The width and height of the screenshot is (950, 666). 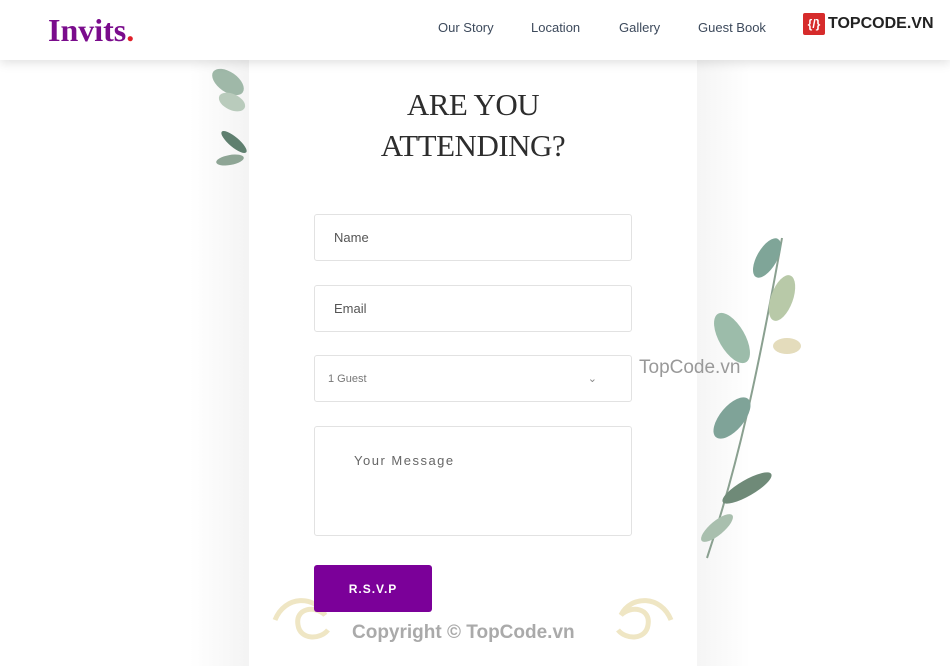 I want to click on message-placeholder: Your Message, so click(x=404, y=460).